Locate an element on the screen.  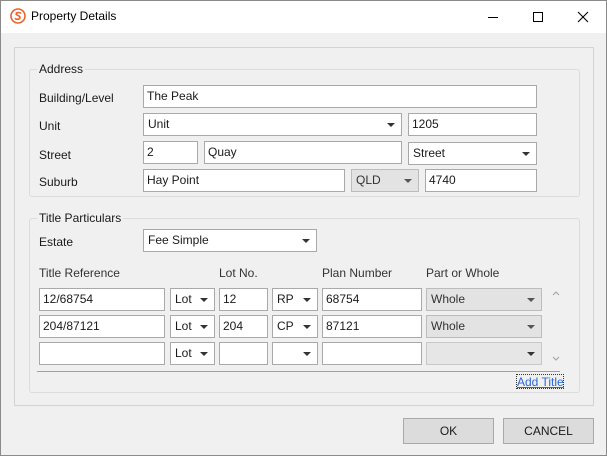
title-reference-input: 204/87121 is located at coordinates (102, 326).